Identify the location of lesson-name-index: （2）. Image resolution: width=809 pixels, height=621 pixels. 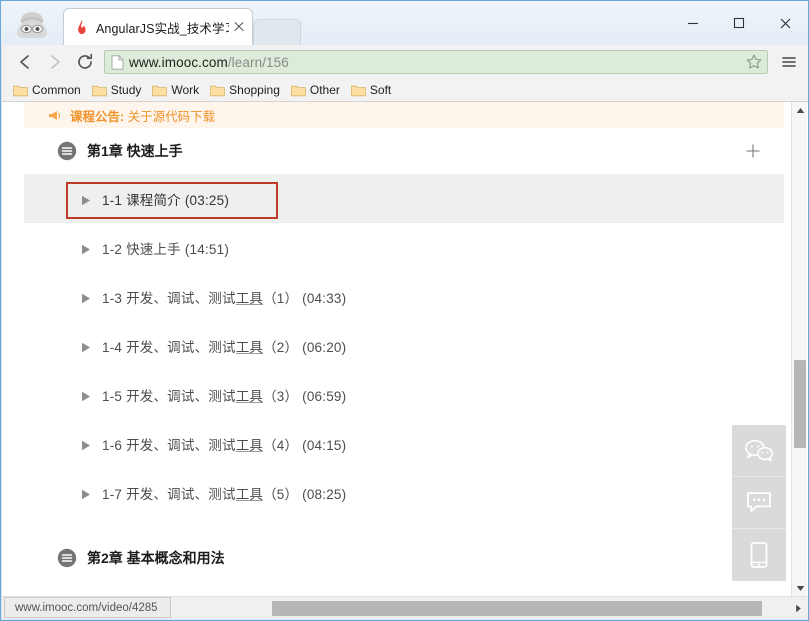
(281, 347).